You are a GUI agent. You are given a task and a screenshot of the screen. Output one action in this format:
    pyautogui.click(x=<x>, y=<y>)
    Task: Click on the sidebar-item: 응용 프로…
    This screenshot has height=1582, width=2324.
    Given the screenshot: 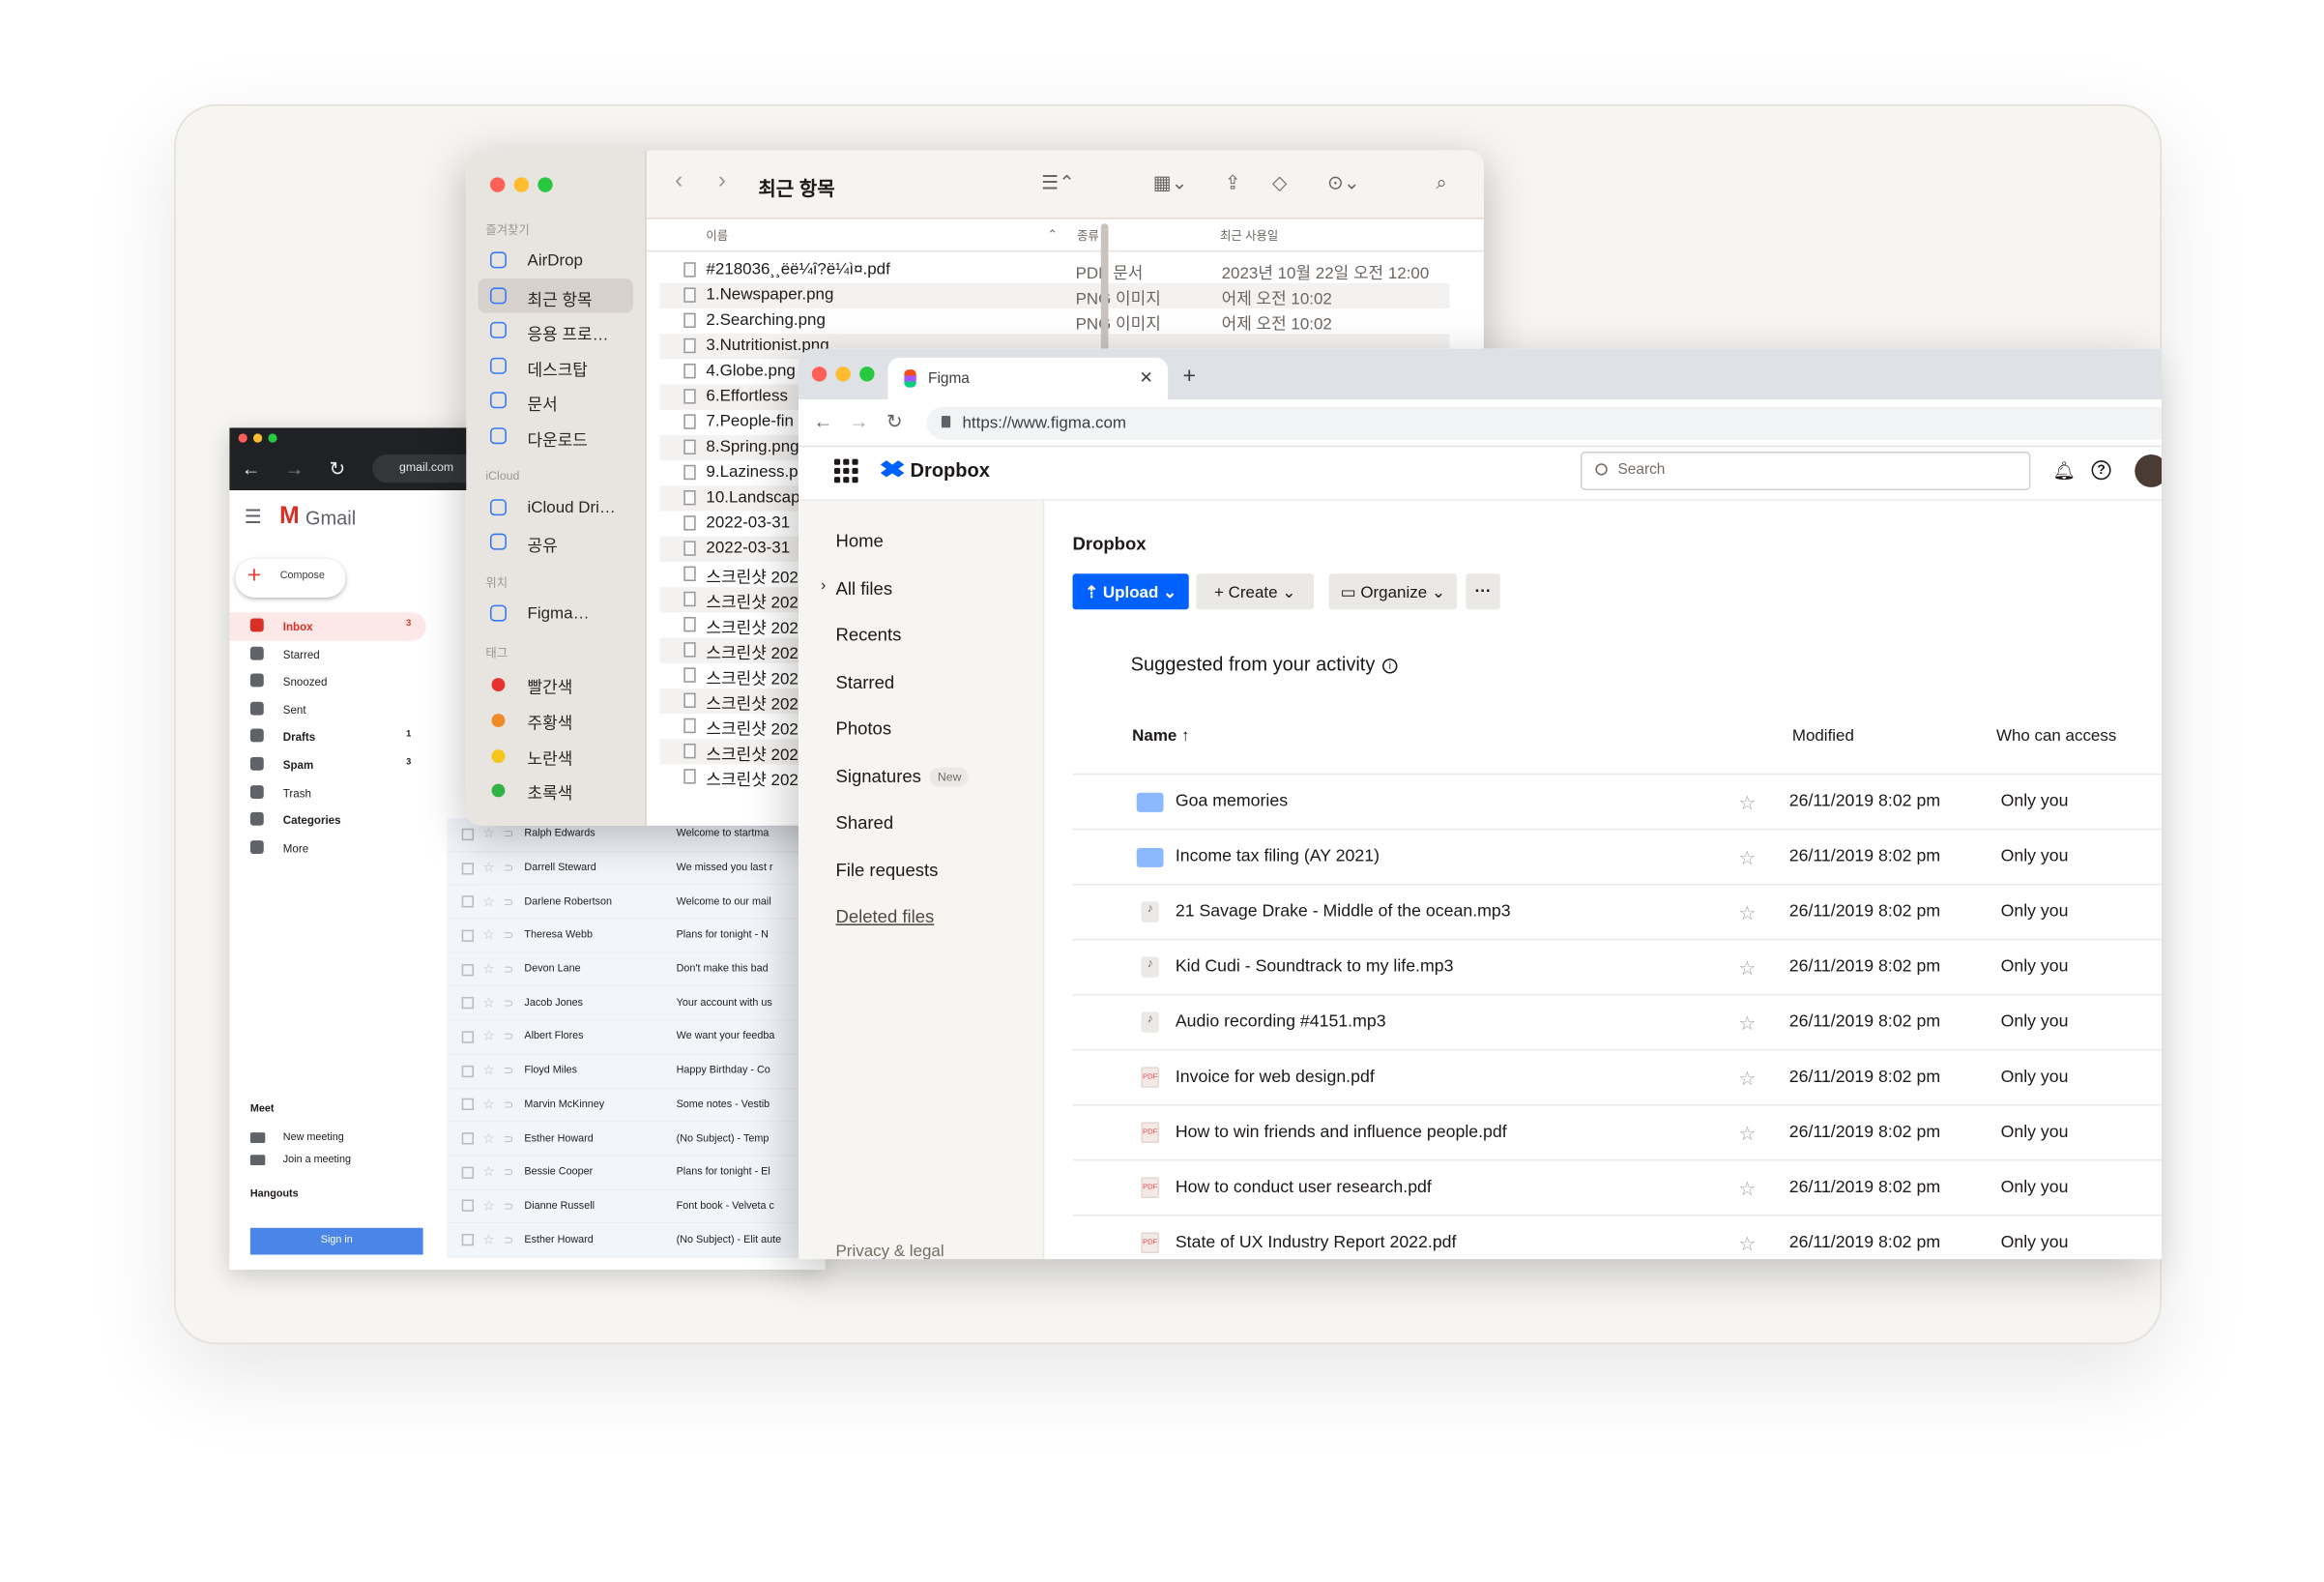 What is the action you would take?
    pyautogui.click(x=556, y=330)
    